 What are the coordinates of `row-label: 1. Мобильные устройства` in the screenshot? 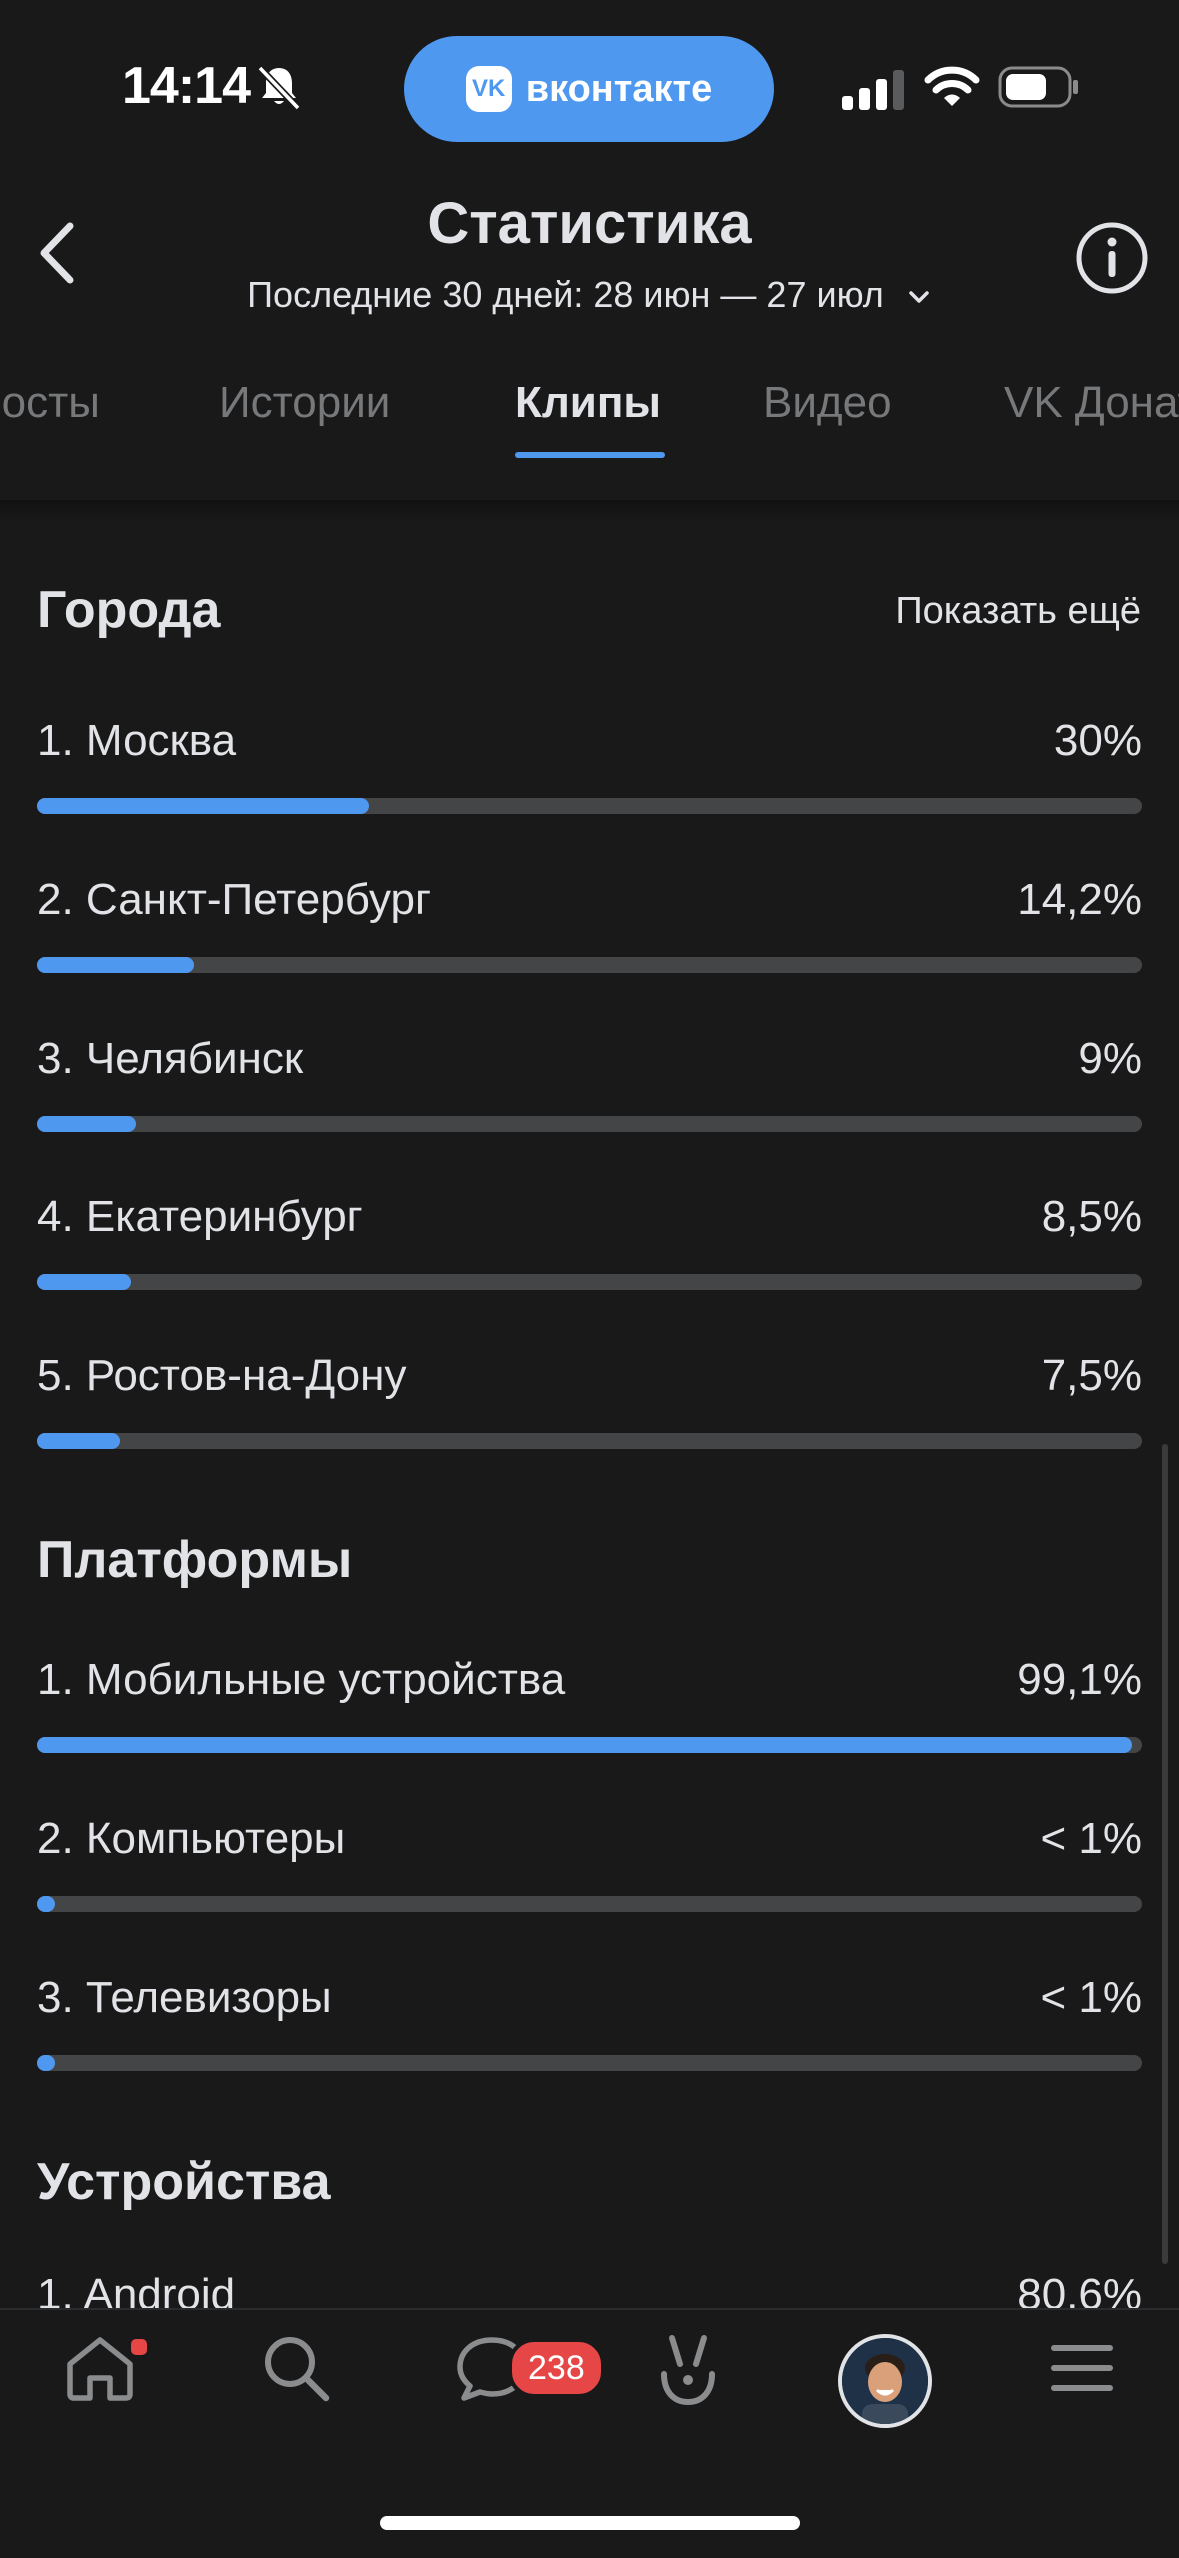 It's located at (301, 1679).